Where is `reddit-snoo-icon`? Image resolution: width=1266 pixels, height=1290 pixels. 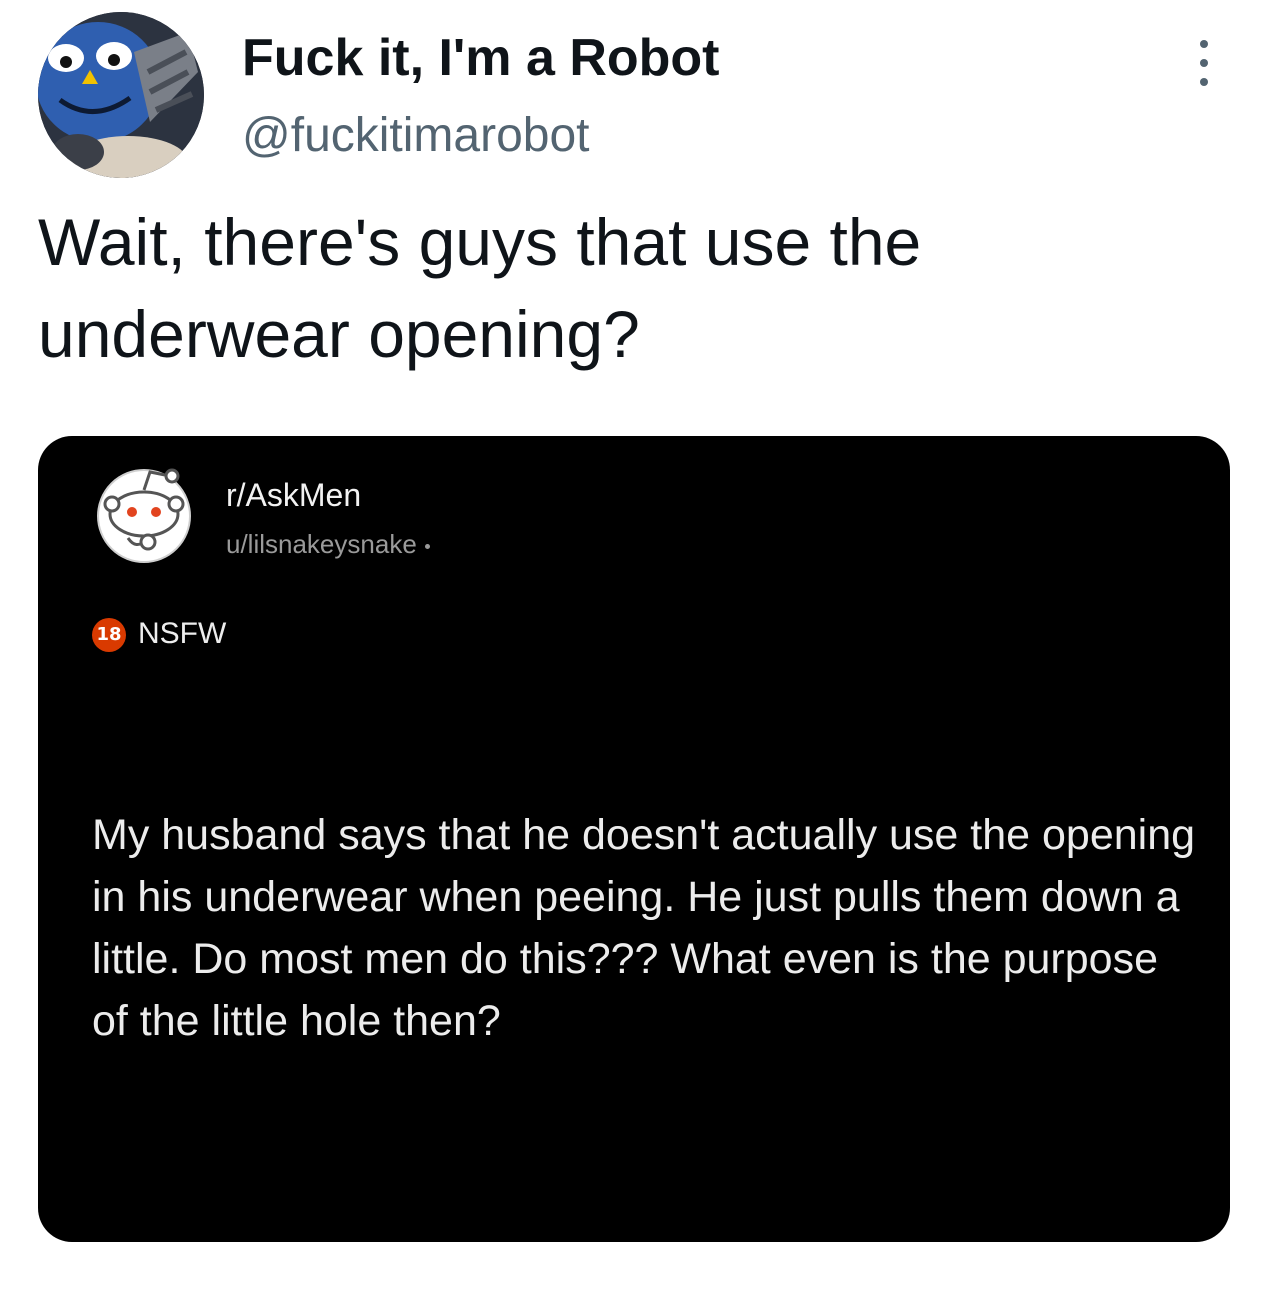 reddit-snoo-icon is located at coordinates (144, 515).